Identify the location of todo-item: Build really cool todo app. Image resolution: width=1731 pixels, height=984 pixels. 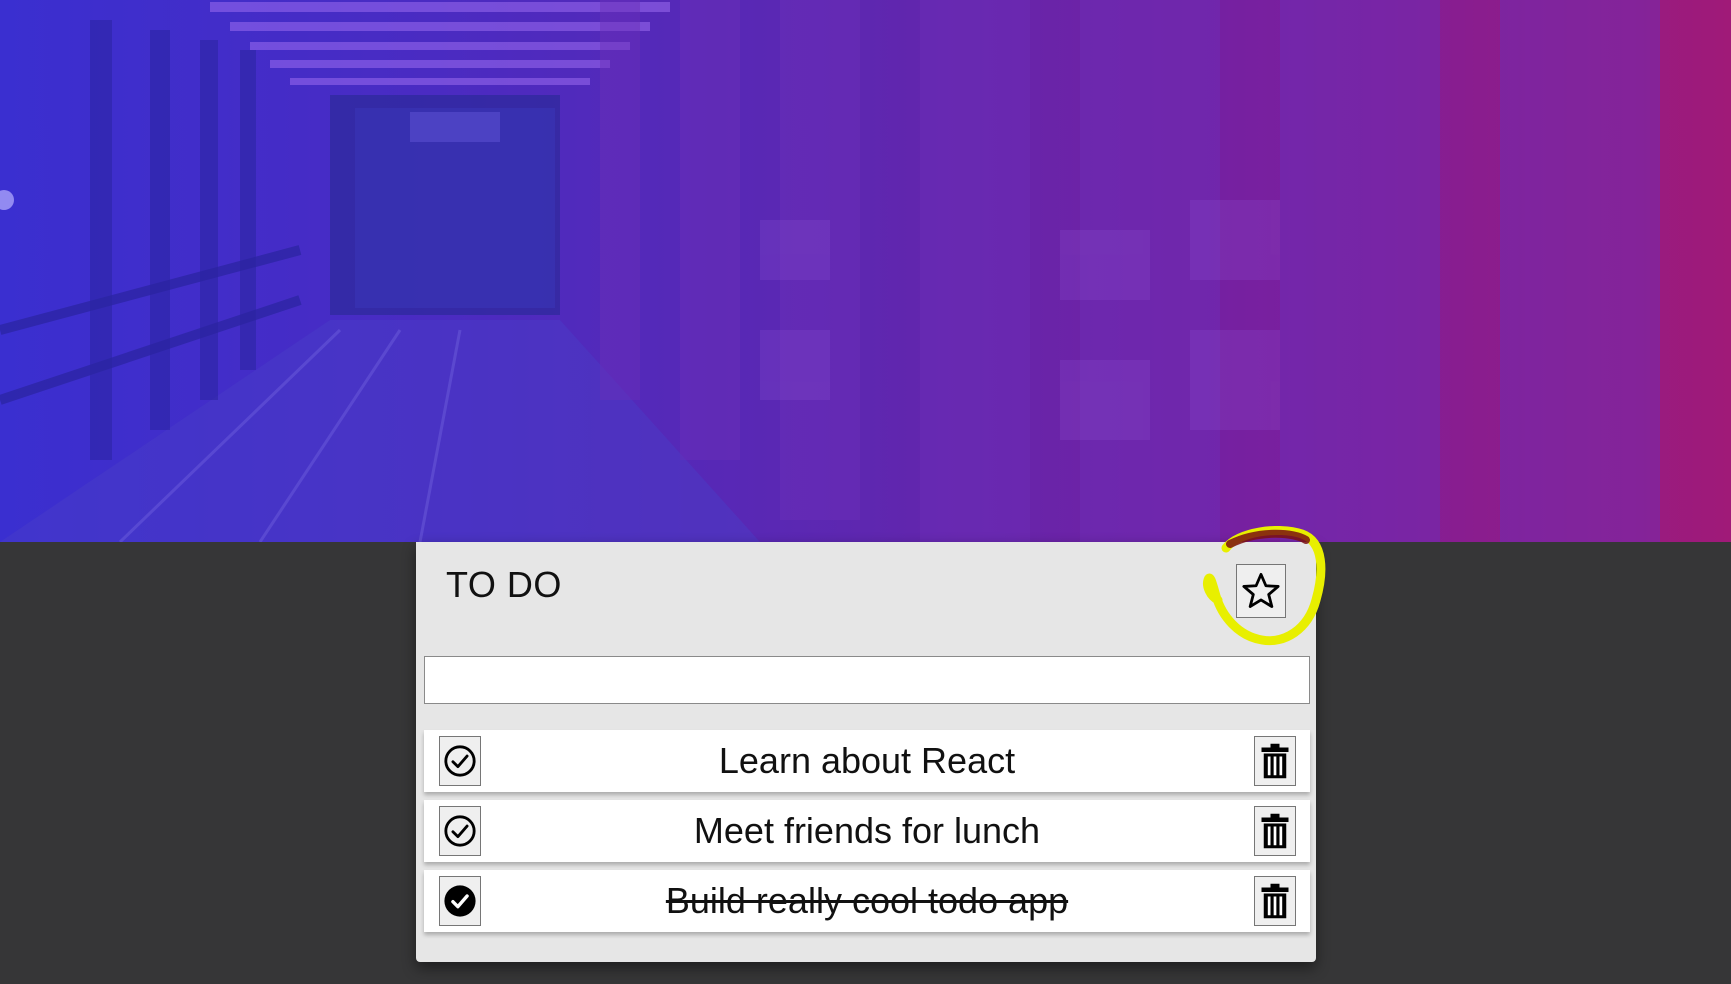
(867, 901).